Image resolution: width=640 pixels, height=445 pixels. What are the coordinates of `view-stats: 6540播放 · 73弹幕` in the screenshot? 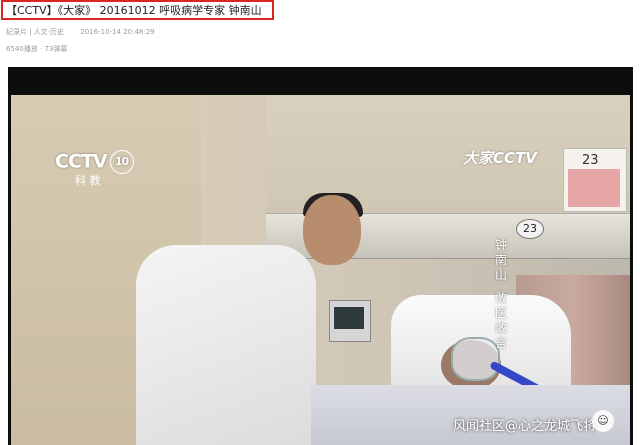 It's located at (37, 49).